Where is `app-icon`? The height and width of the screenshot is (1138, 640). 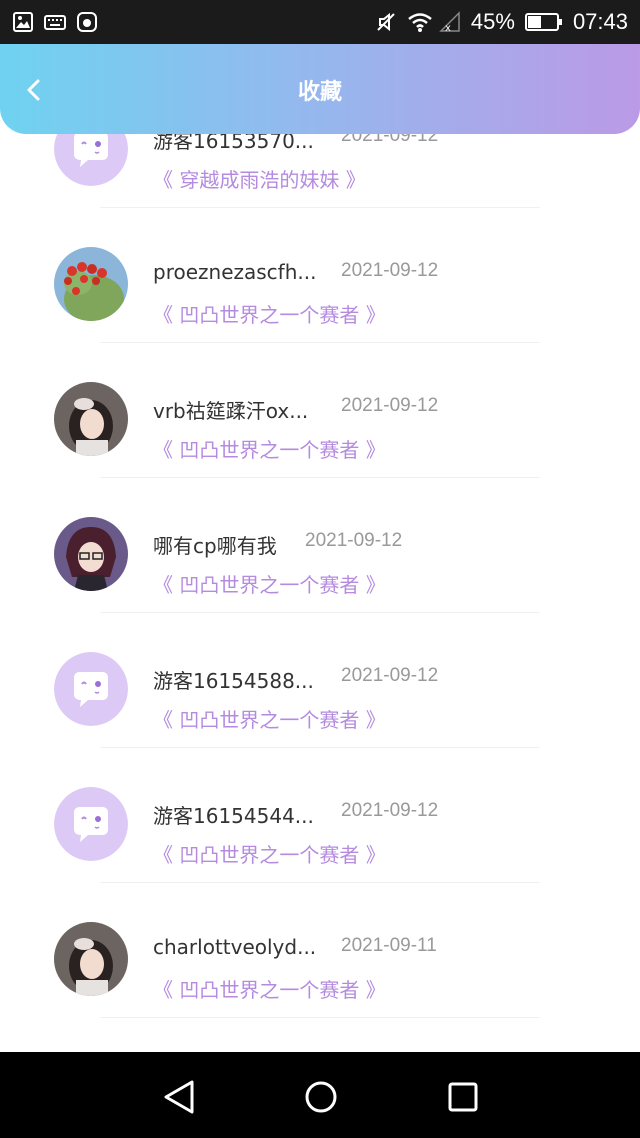 app-icon is located at coordinates (87, 22).